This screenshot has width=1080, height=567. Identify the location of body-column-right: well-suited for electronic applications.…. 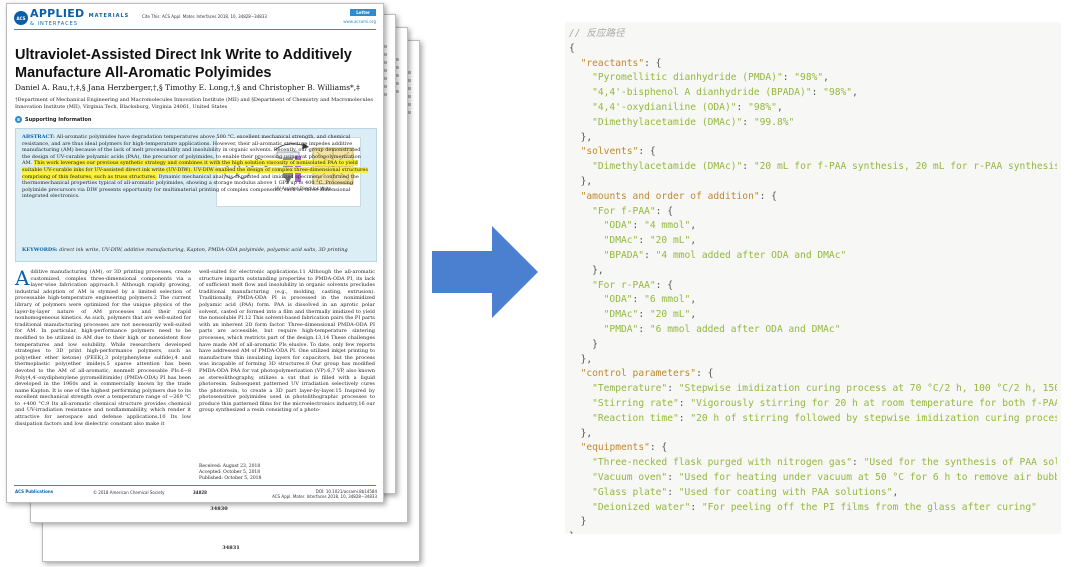
(287, 341).